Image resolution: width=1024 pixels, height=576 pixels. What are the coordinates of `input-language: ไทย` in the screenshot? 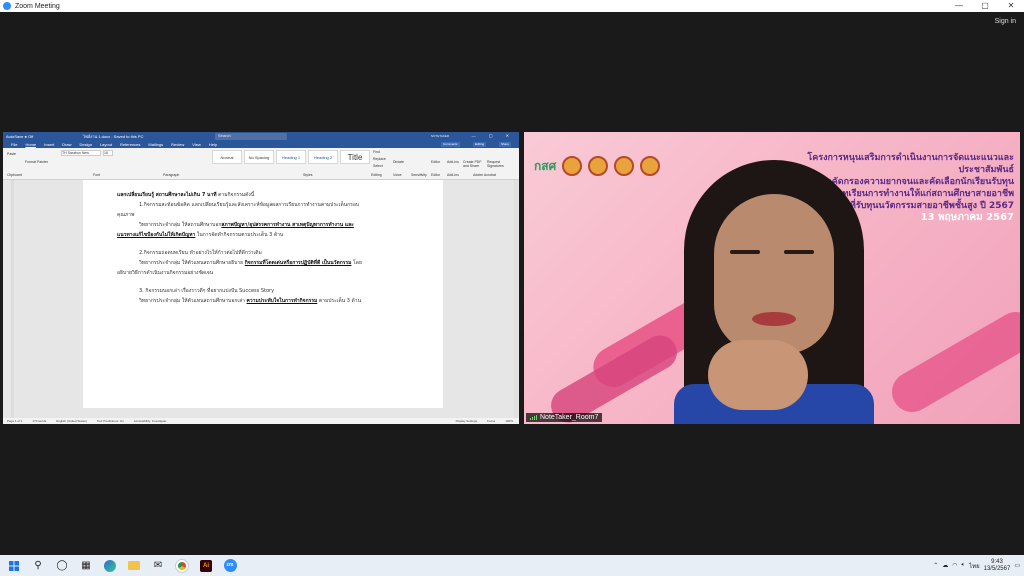 It's located at (974, 566).